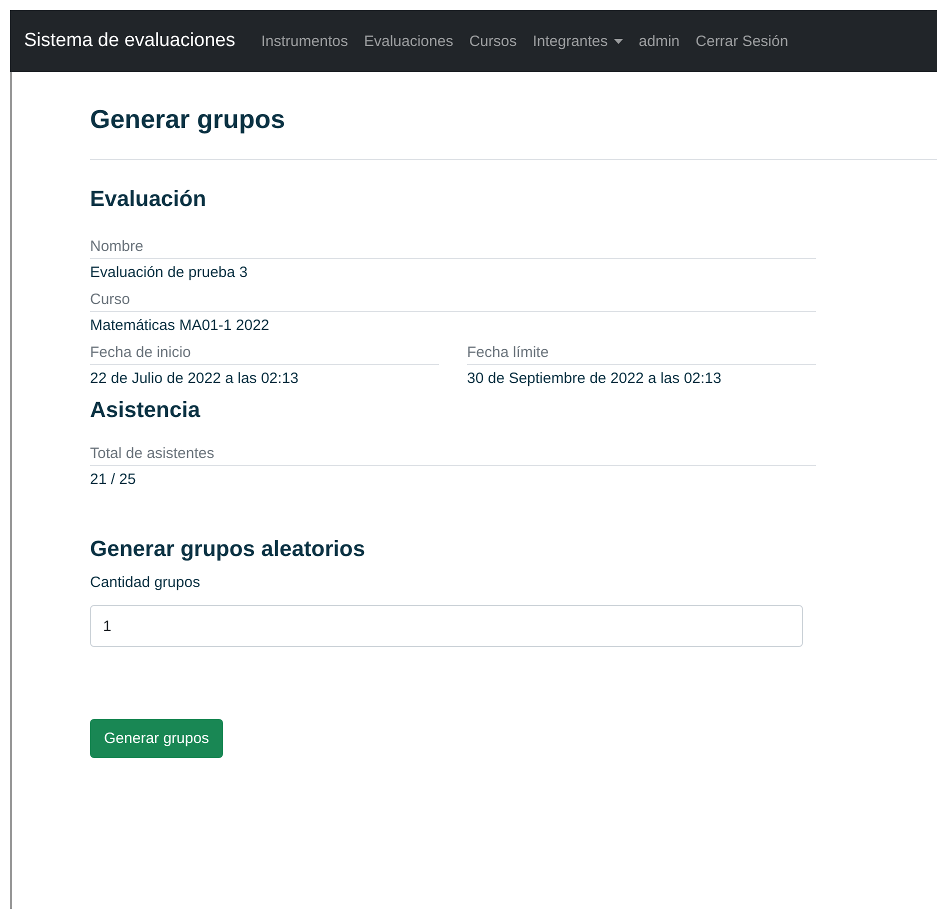 This screenshot has width=937, height=919. What do you see at coordinates (453, 301) in the screenshot?
I see `field-label: Curso` at bounding box center [453, 301].